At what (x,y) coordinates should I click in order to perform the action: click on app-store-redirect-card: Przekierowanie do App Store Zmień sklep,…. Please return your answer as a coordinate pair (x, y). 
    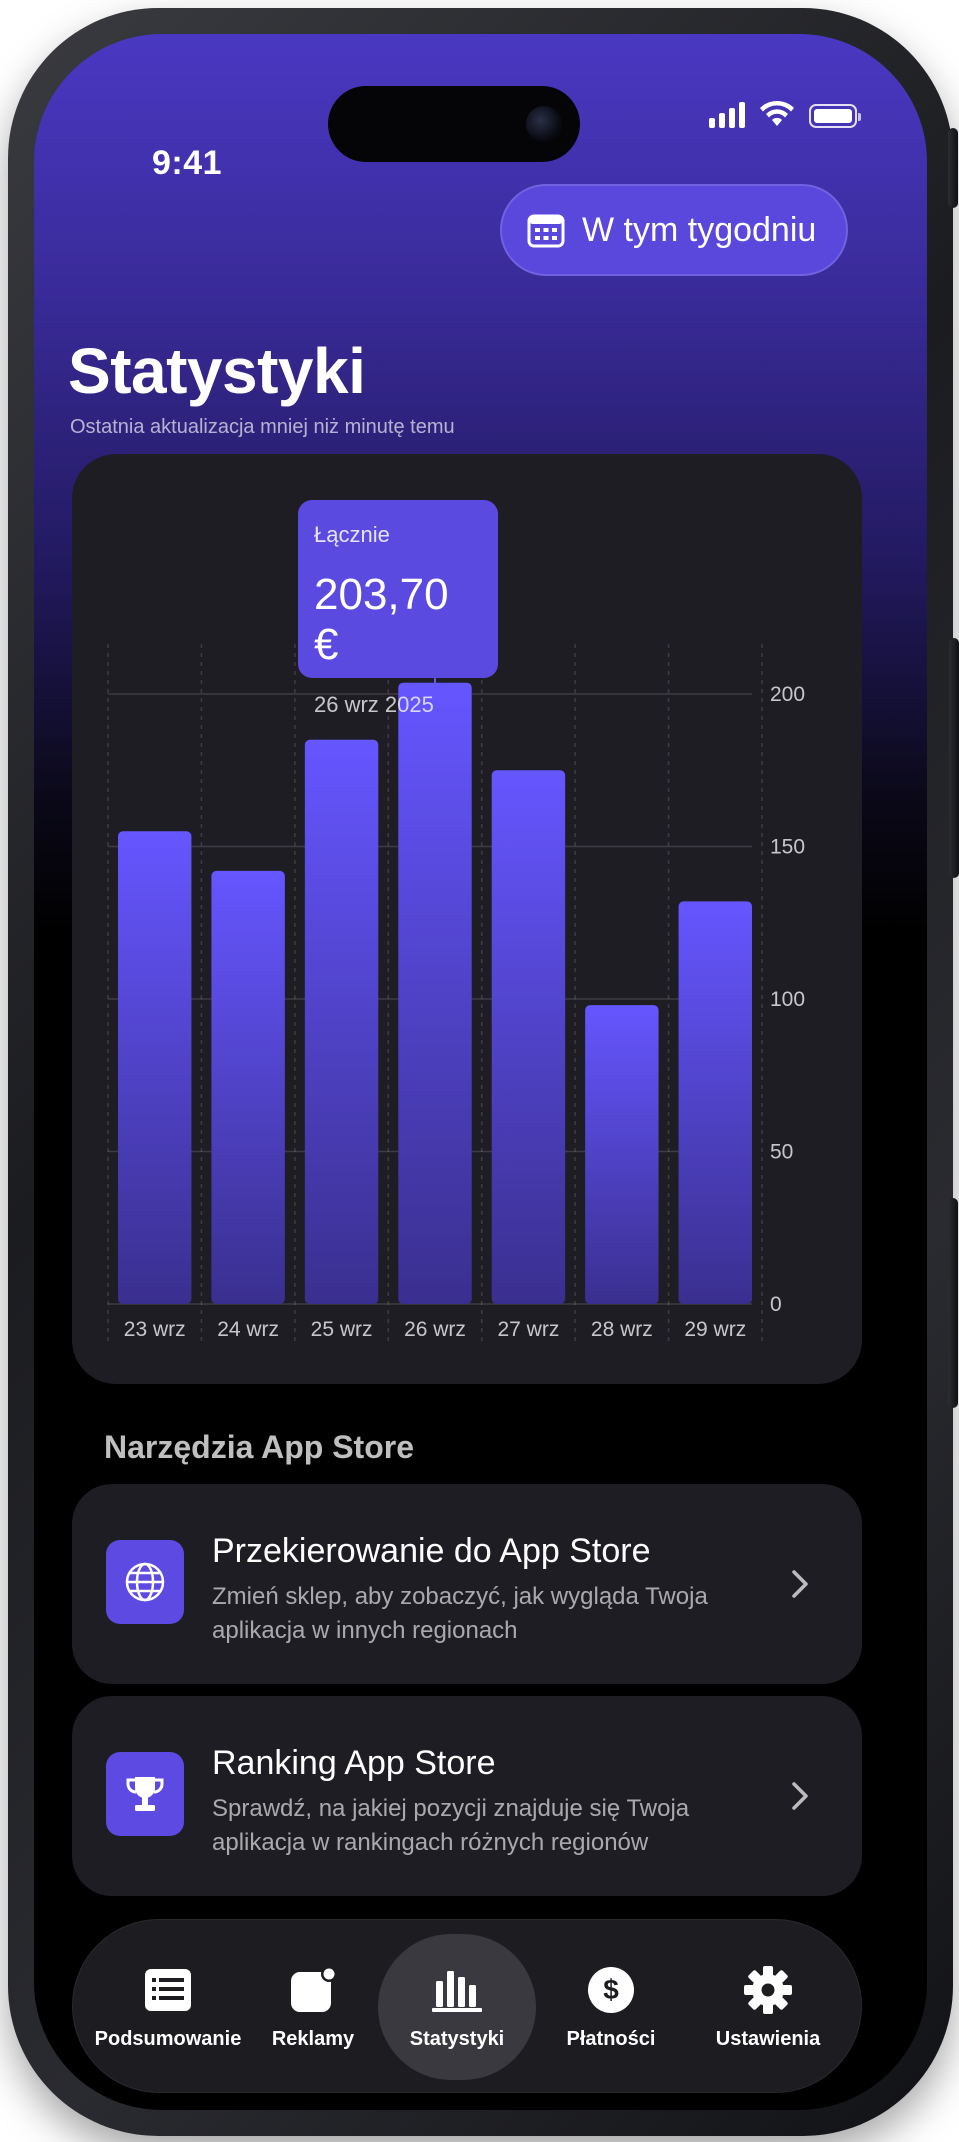
    Looking at the image, I should click on (467, 1584).